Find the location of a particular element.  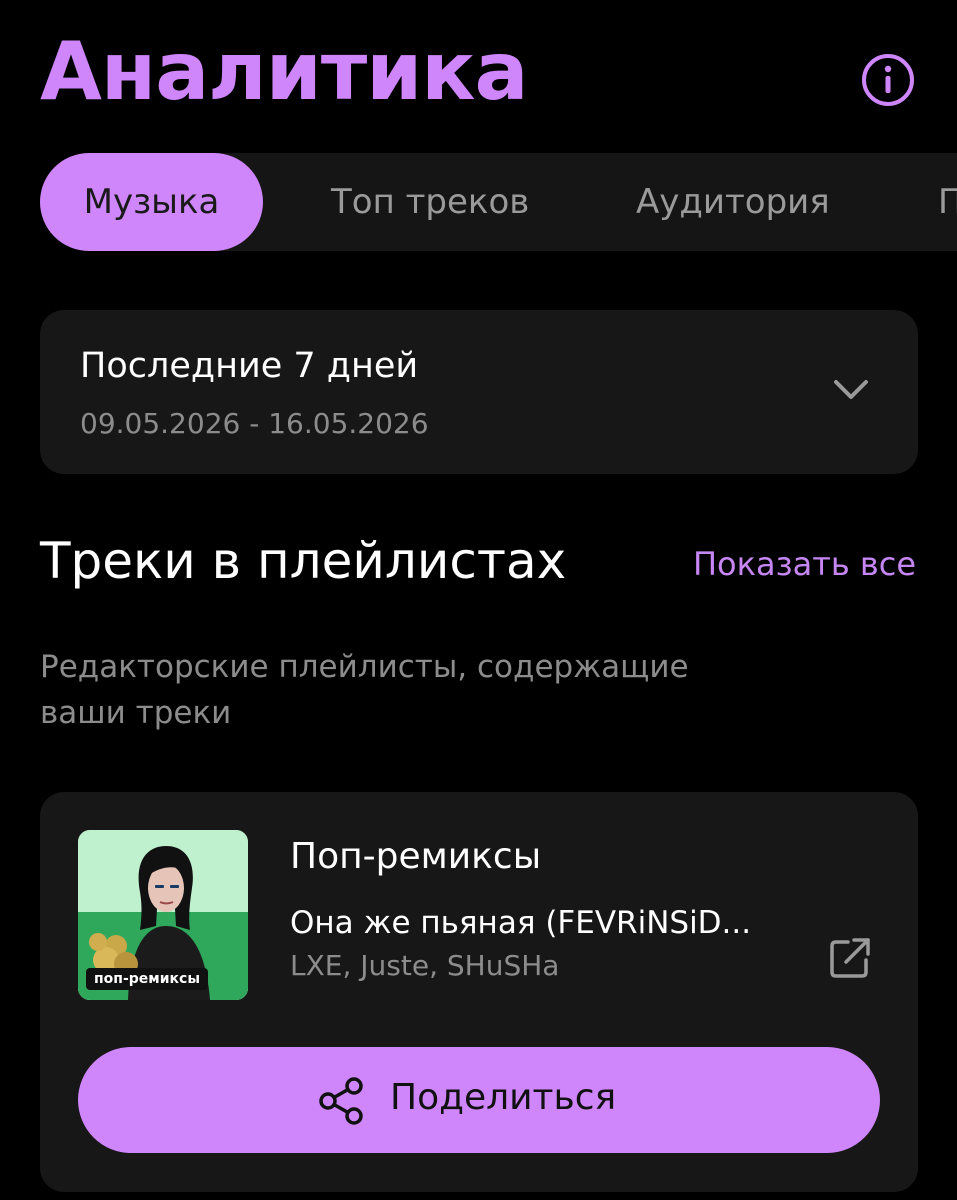

playlist-name: Поп-ремиксы is located at coordinates (416, 856).